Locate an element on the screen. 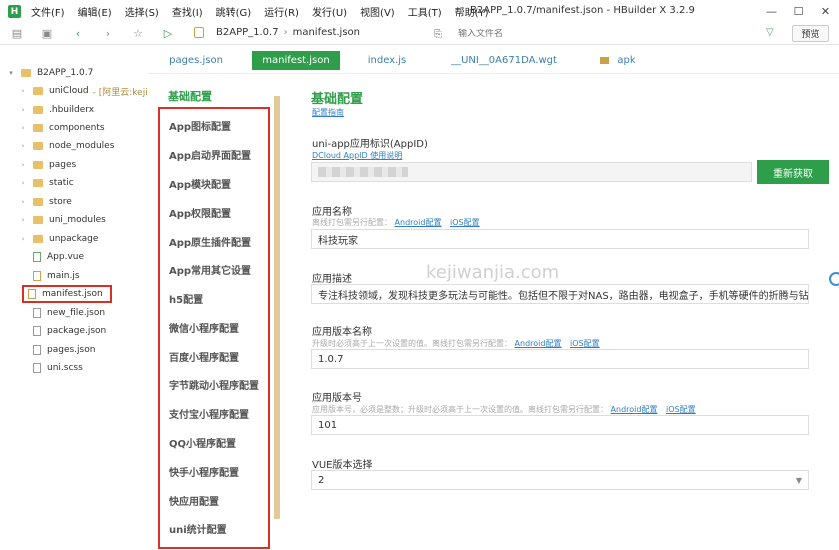  config-guide-link: 配置指南 is located at coordinates (328, 112).